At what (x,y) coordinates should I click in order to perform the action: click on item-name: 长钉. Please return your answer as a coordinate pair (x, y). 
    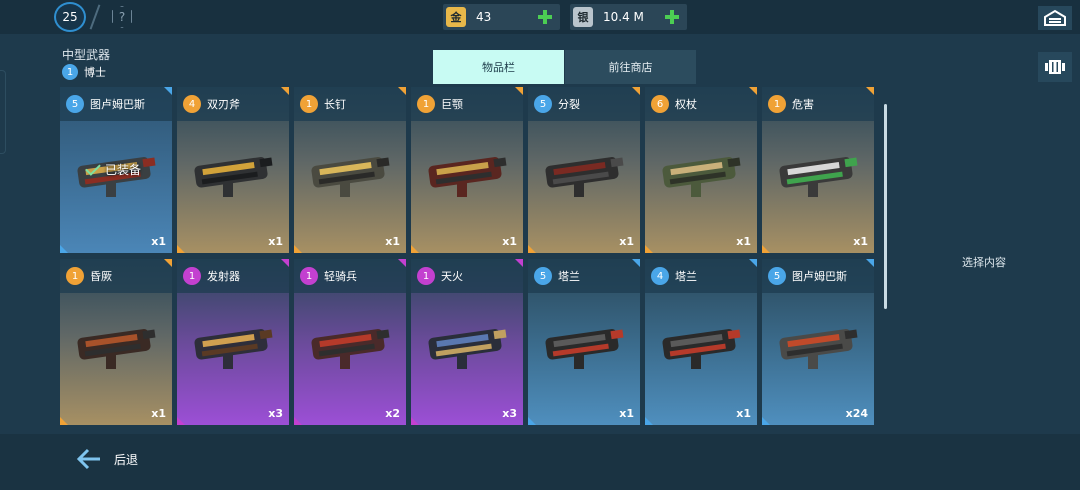
    Looking at the image, I should click on (335, 104).